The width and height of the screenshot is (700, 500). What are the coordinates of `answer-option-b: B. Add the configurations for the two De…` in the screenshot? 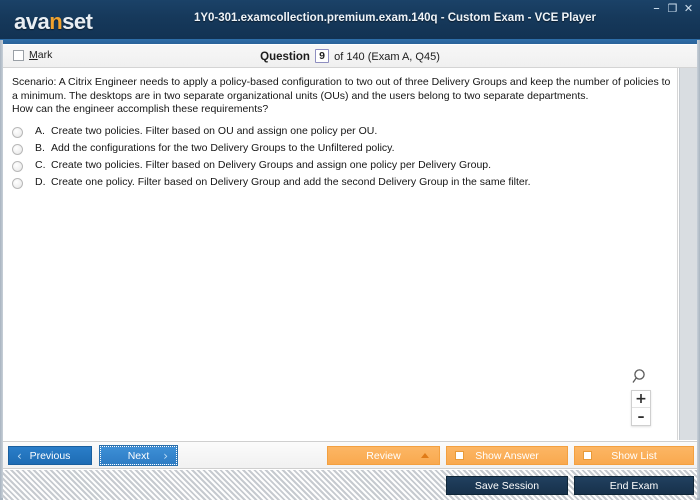 It's located at (339, 150).